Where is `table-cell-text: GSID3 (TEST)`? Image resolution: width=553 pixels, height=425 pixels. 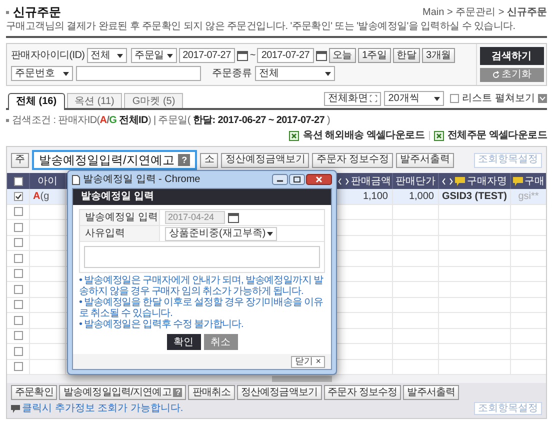 table-cell-text: GSID3 (TEST) is located at coordinates (474, 197).